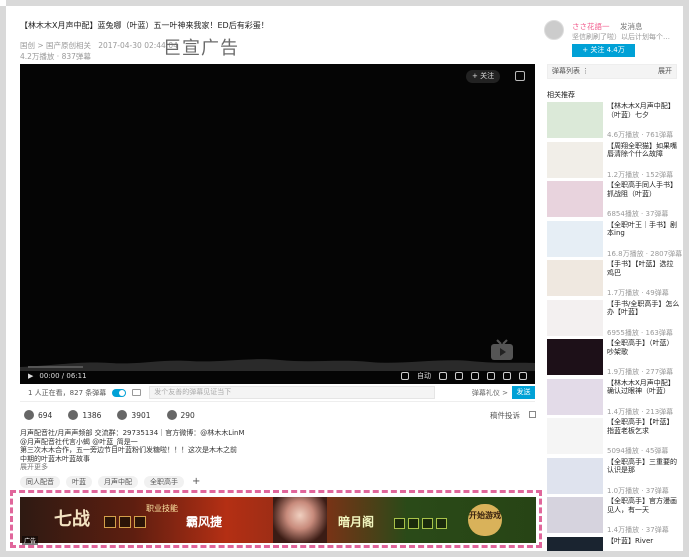 The width and height of the screenshot is (689, 557). I want to click on related-title: 【全职高手】三重要的认识是那, so click(643, 471).